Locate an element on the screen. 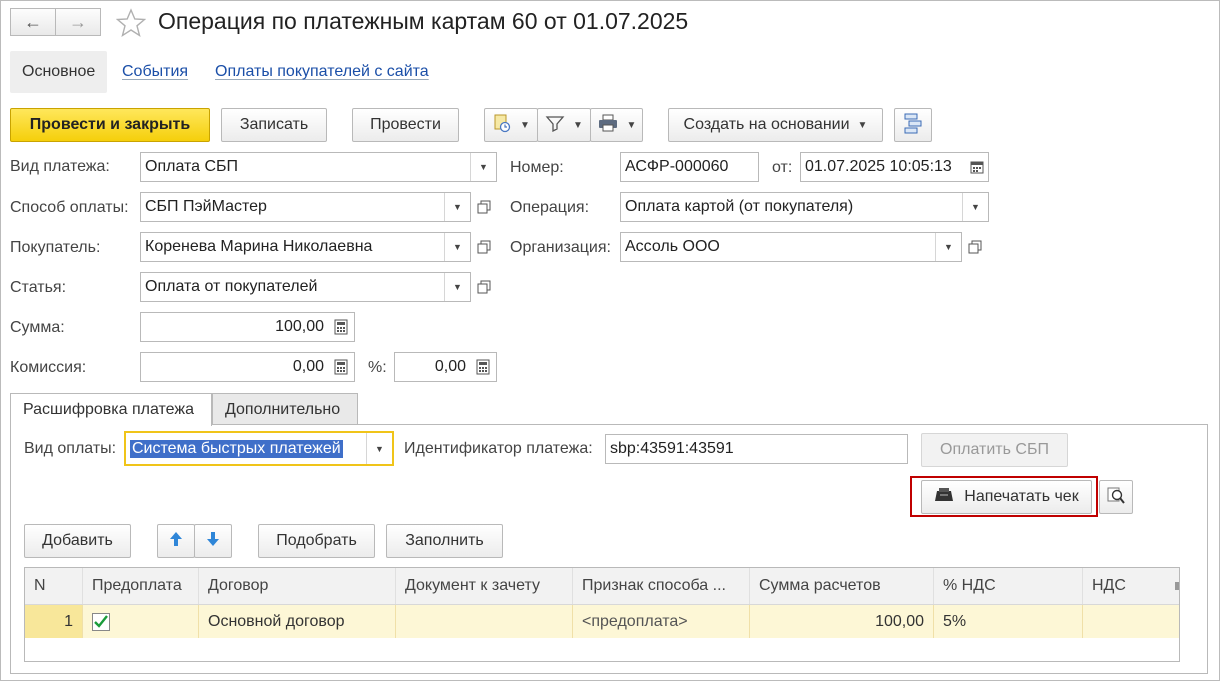 The image size is (1220, 681). tab-additional: Дополнительно is located at coordinates (285, 409).